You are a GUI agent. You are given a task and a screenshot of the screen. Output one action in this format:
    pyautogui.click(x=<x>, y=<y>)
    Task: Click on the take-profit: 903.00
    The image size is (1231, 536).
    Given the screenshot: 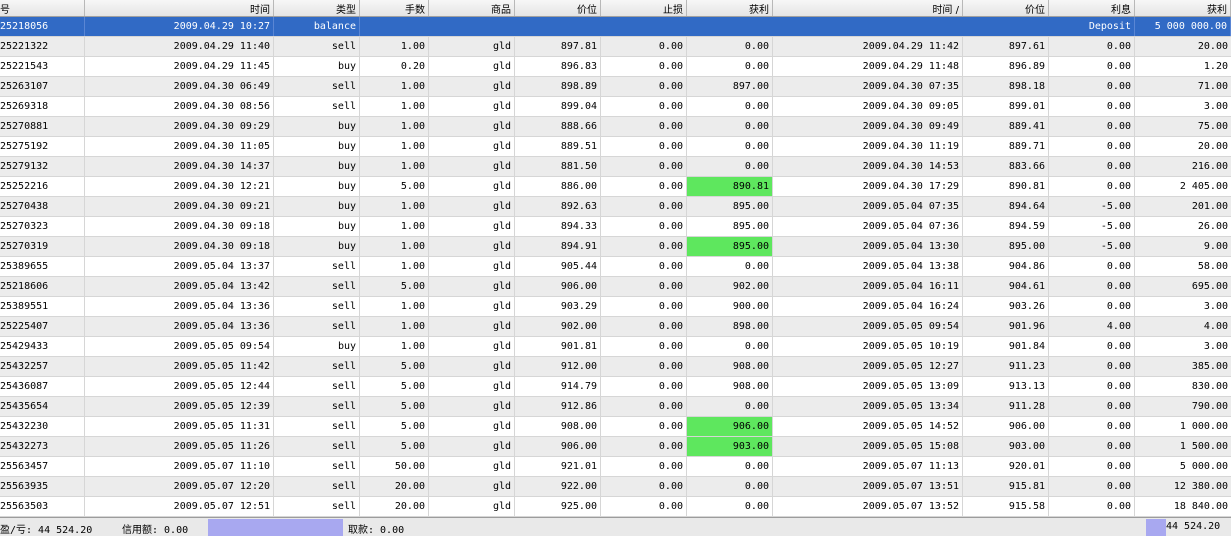 What is the action you would take?
    pyautogui.click(x=730, y=446)
    